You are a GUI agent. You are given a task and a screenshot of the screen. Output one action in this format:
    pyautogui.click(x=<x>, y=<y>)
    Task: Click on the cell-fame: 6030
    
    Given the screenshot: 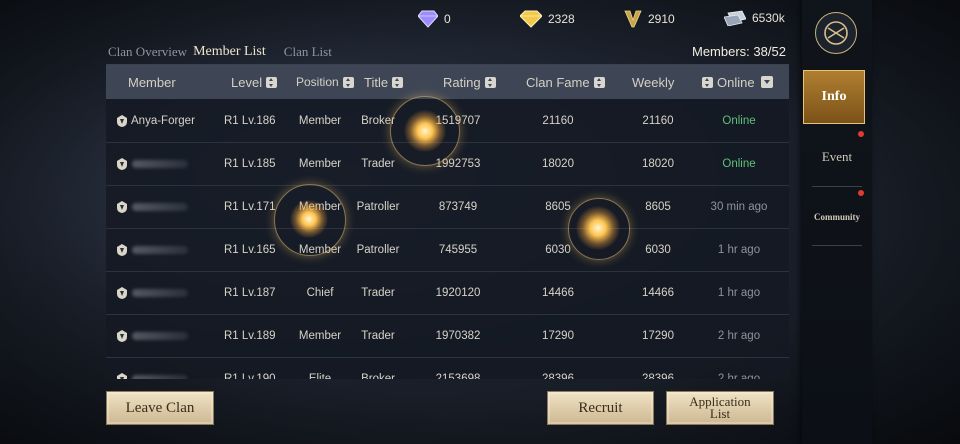 What is the action you would take?
    pyautogui.click(x=558, y=249)
    